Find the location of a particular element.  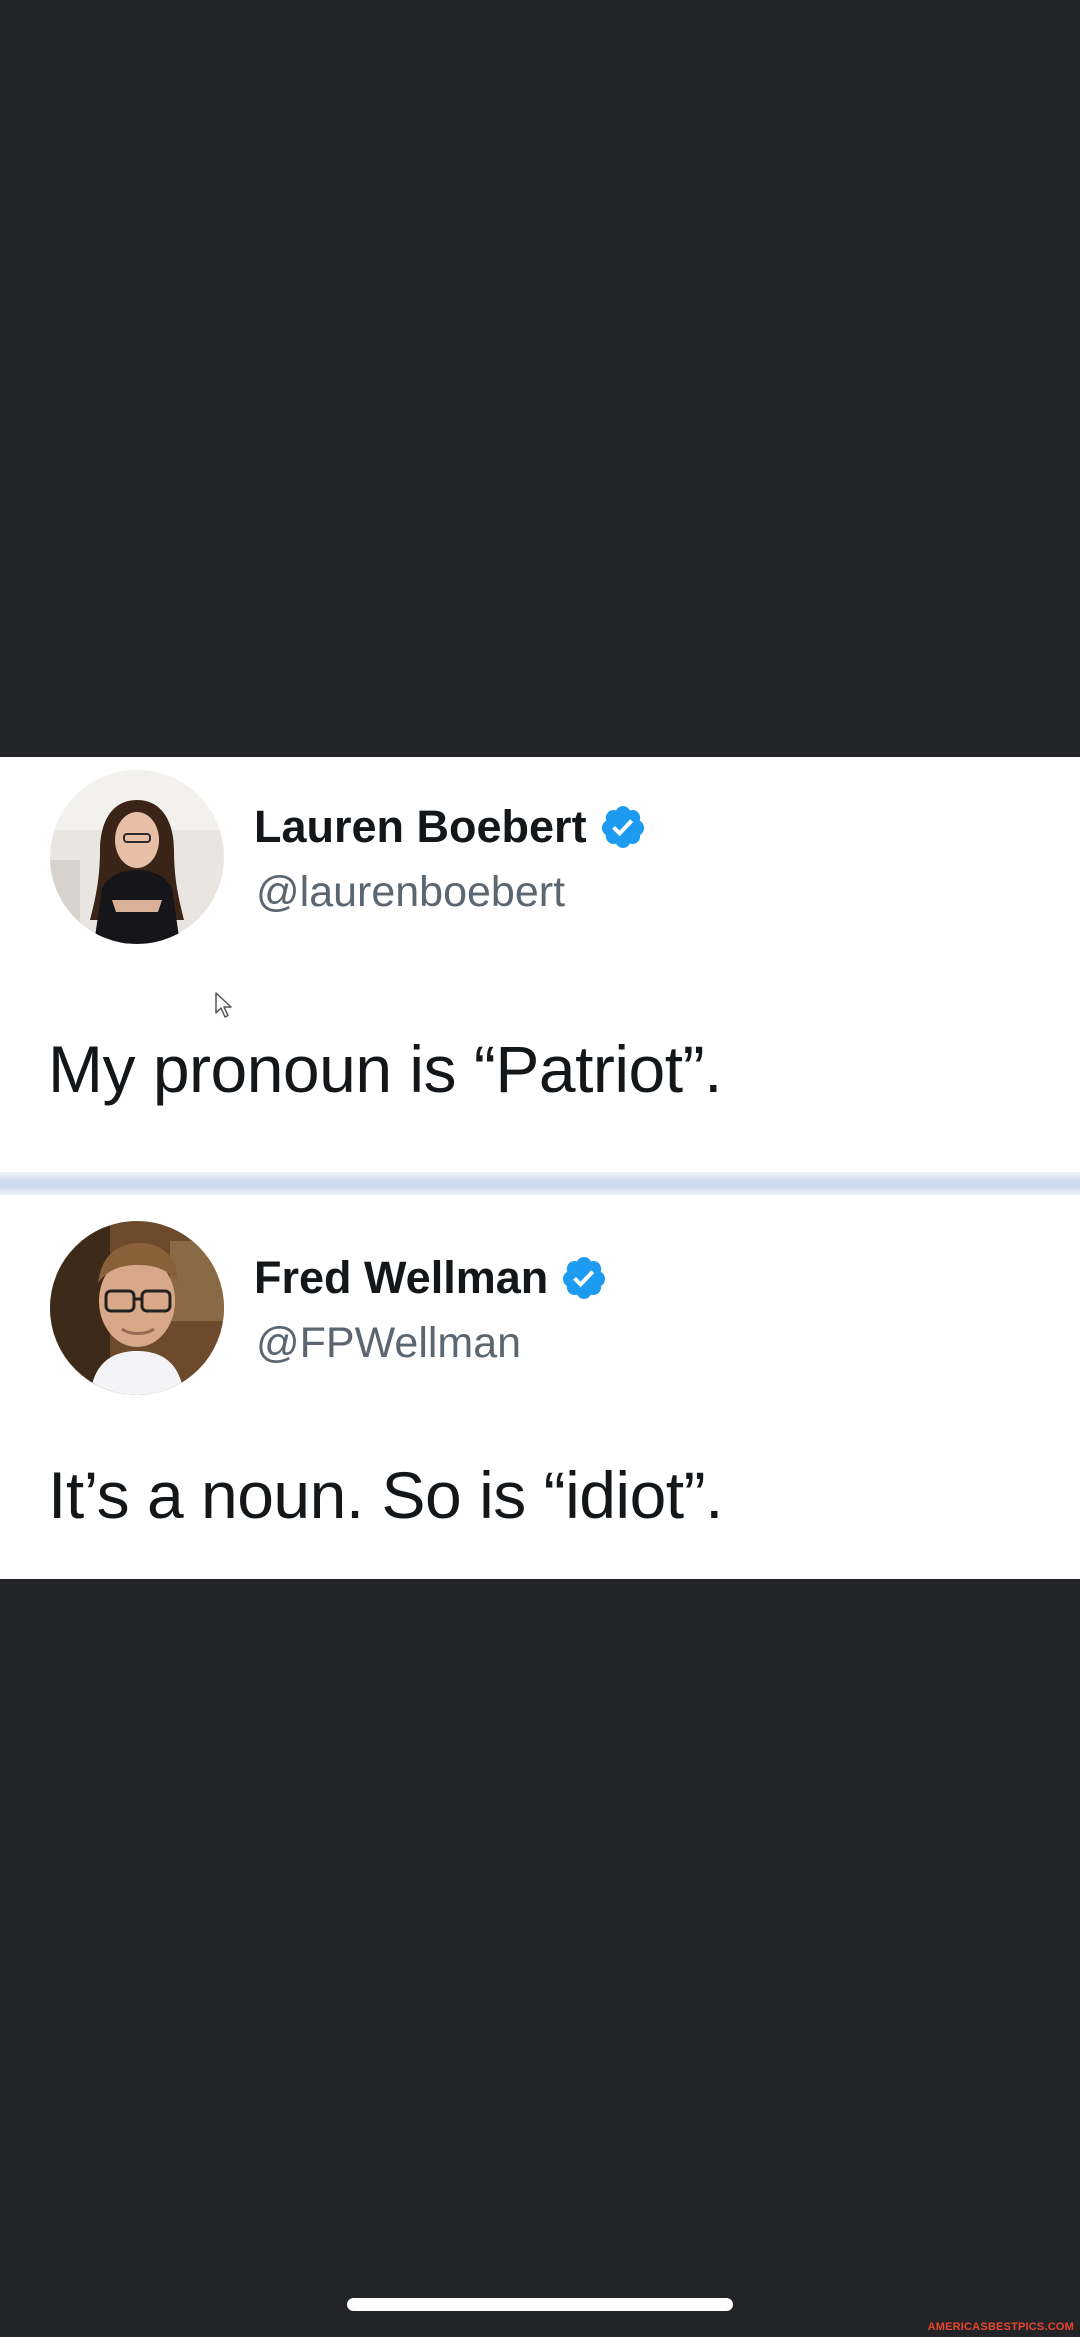

tweet-text: It’s a noun. So is “idiot”. is located at coordinates (385, 1495).